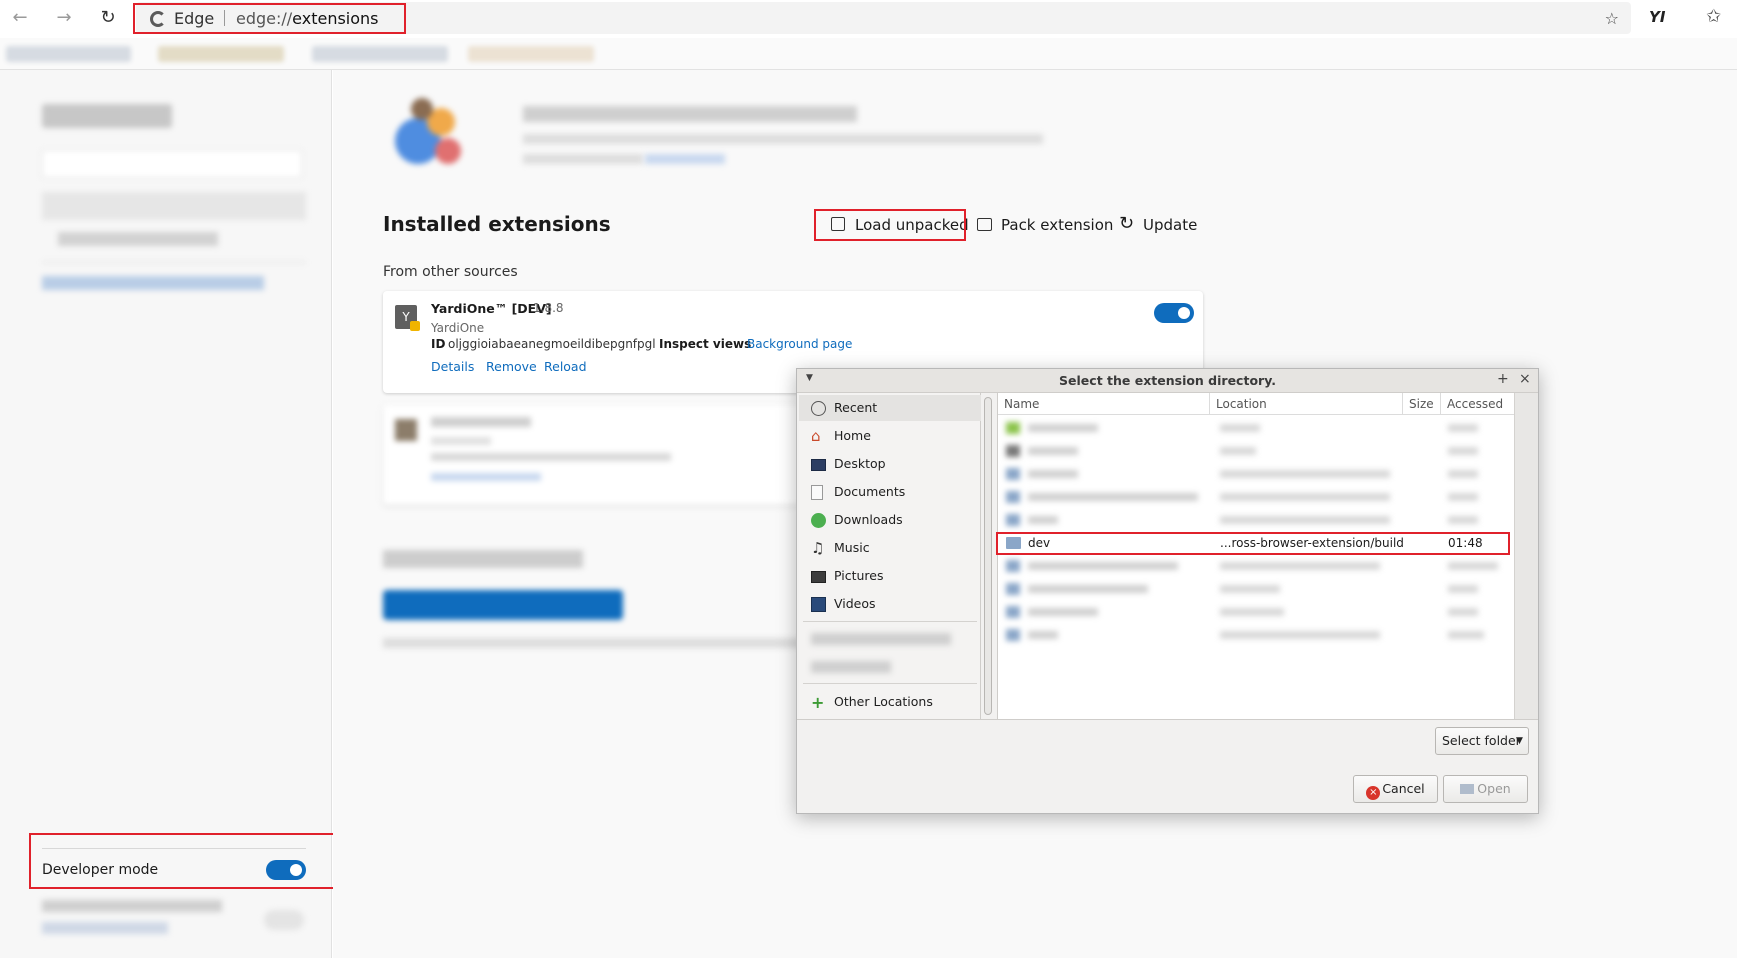  What do you see at coordinates (153, 283) in the screenshot?
I see `sidebar-get-extensions-link` at bounding box center [153, 283].